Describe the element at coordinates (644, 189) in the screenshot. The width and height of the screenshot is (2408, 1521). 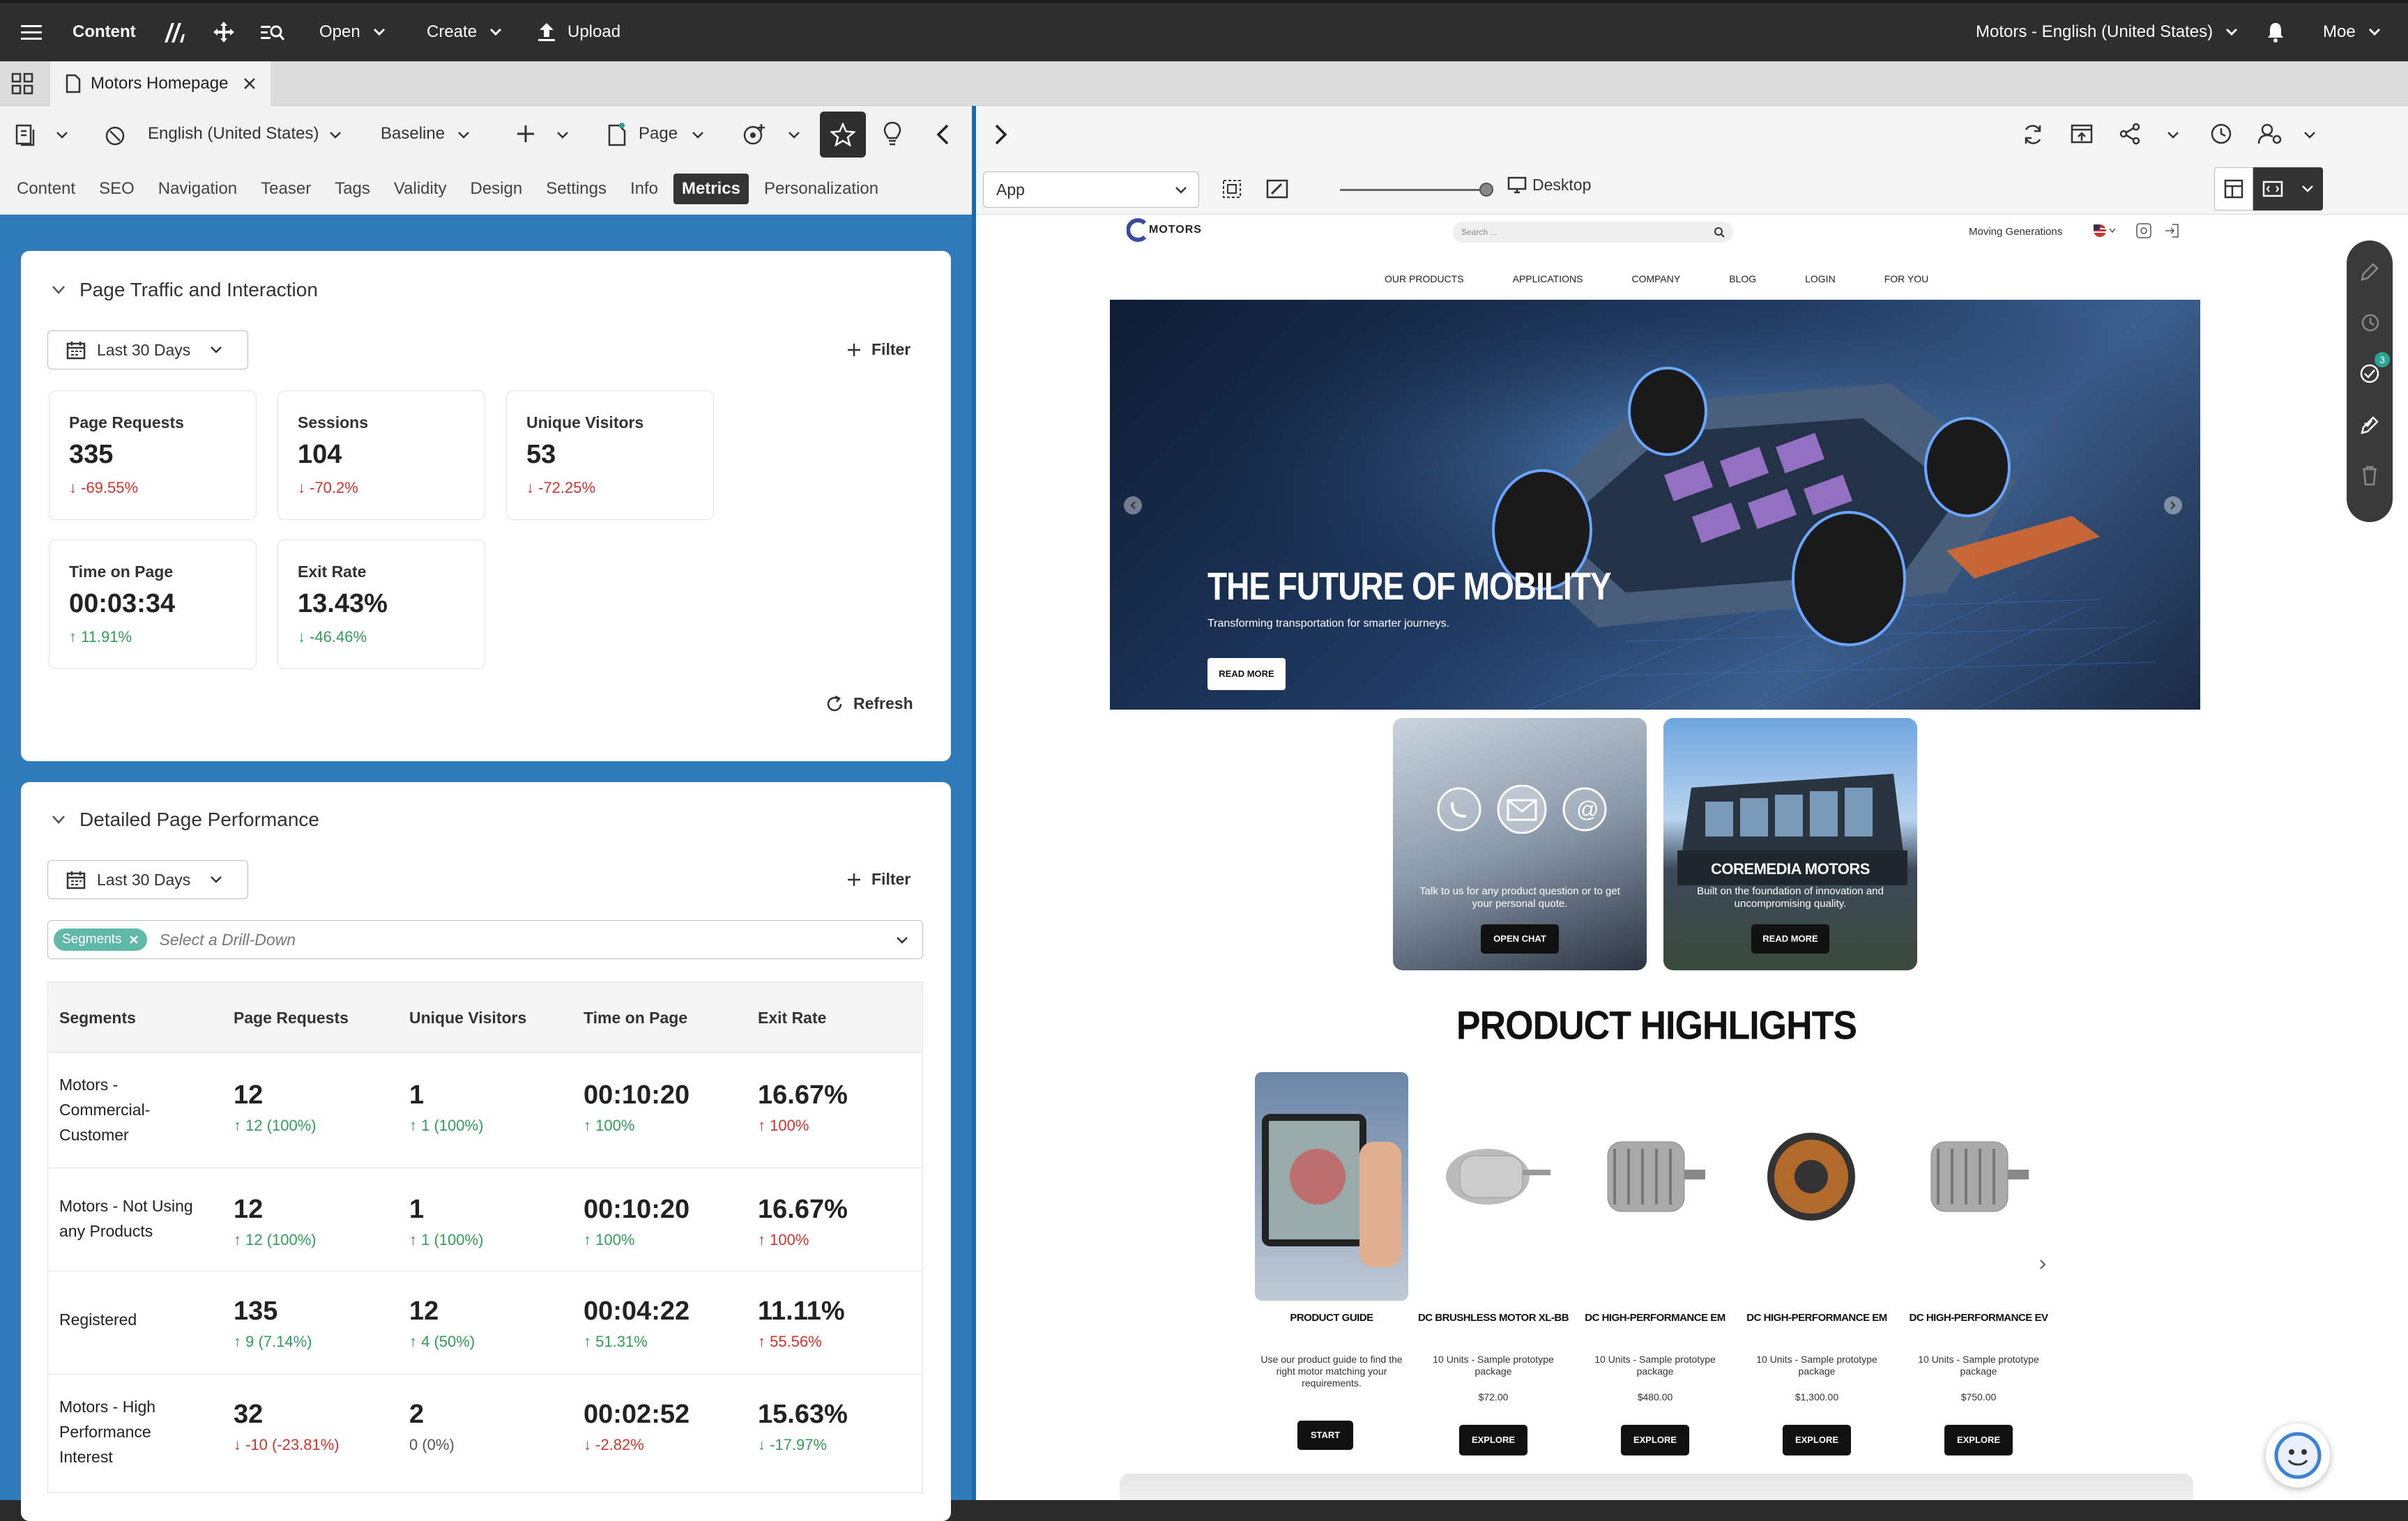
I see `tab-info: Info` at that location.